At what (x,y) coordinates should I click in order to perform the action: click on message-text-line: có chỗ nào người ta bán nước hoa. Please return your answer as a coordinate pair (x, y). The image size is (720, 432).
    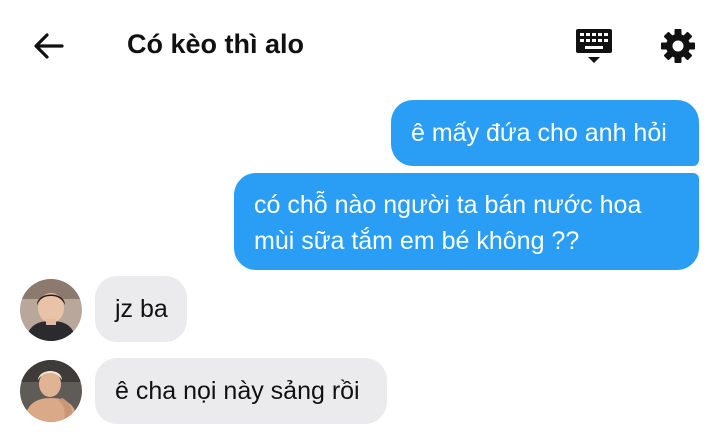
    Looking at the image, I should click on (448, 205).